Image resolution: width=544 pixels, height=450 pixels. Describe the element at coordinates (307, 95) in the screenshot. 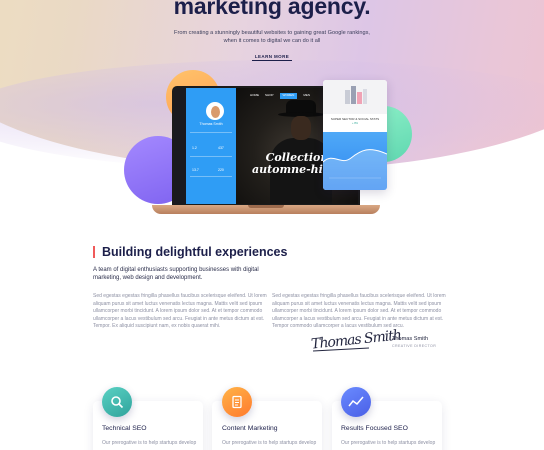

I see `mockup-nav-item: MEN` at that location.